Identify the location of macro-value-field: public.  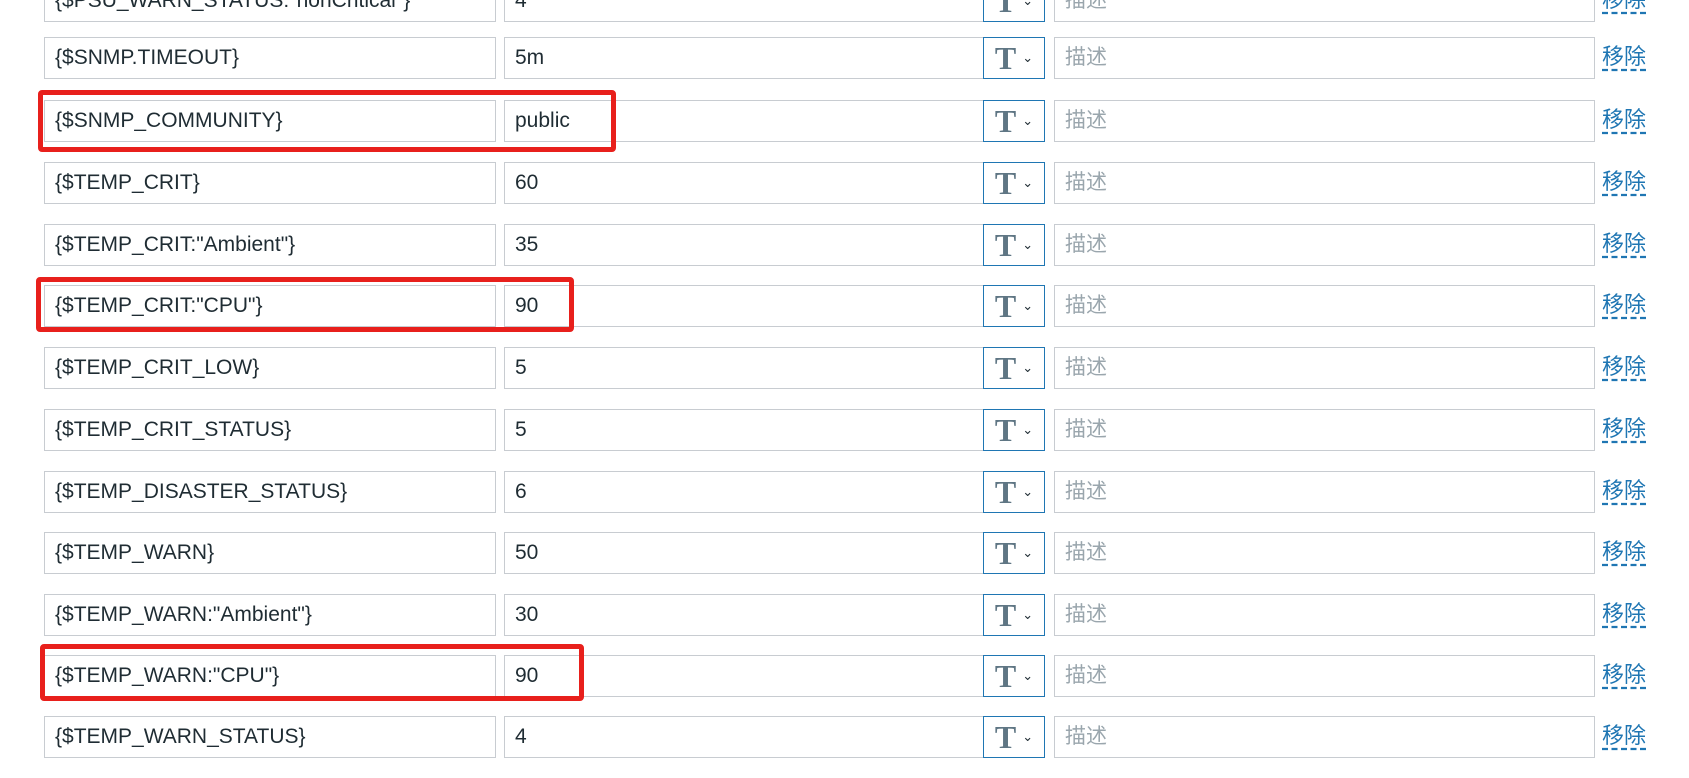
(743, 121).